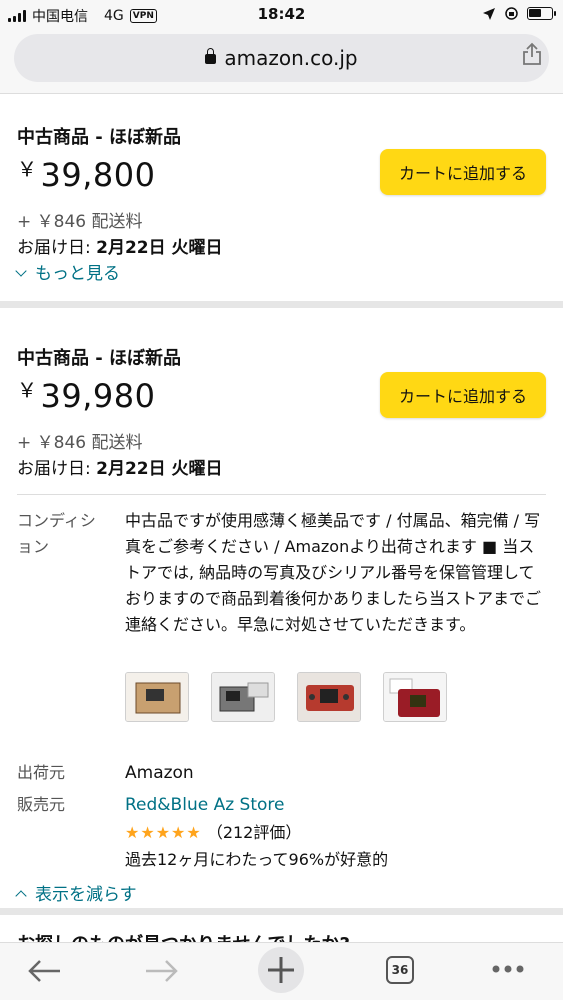 This screenshot has width=563, height=1000. Describe the element at coordinates (508, 969) in the screenshot. I see `more-menu-icon` at that location.